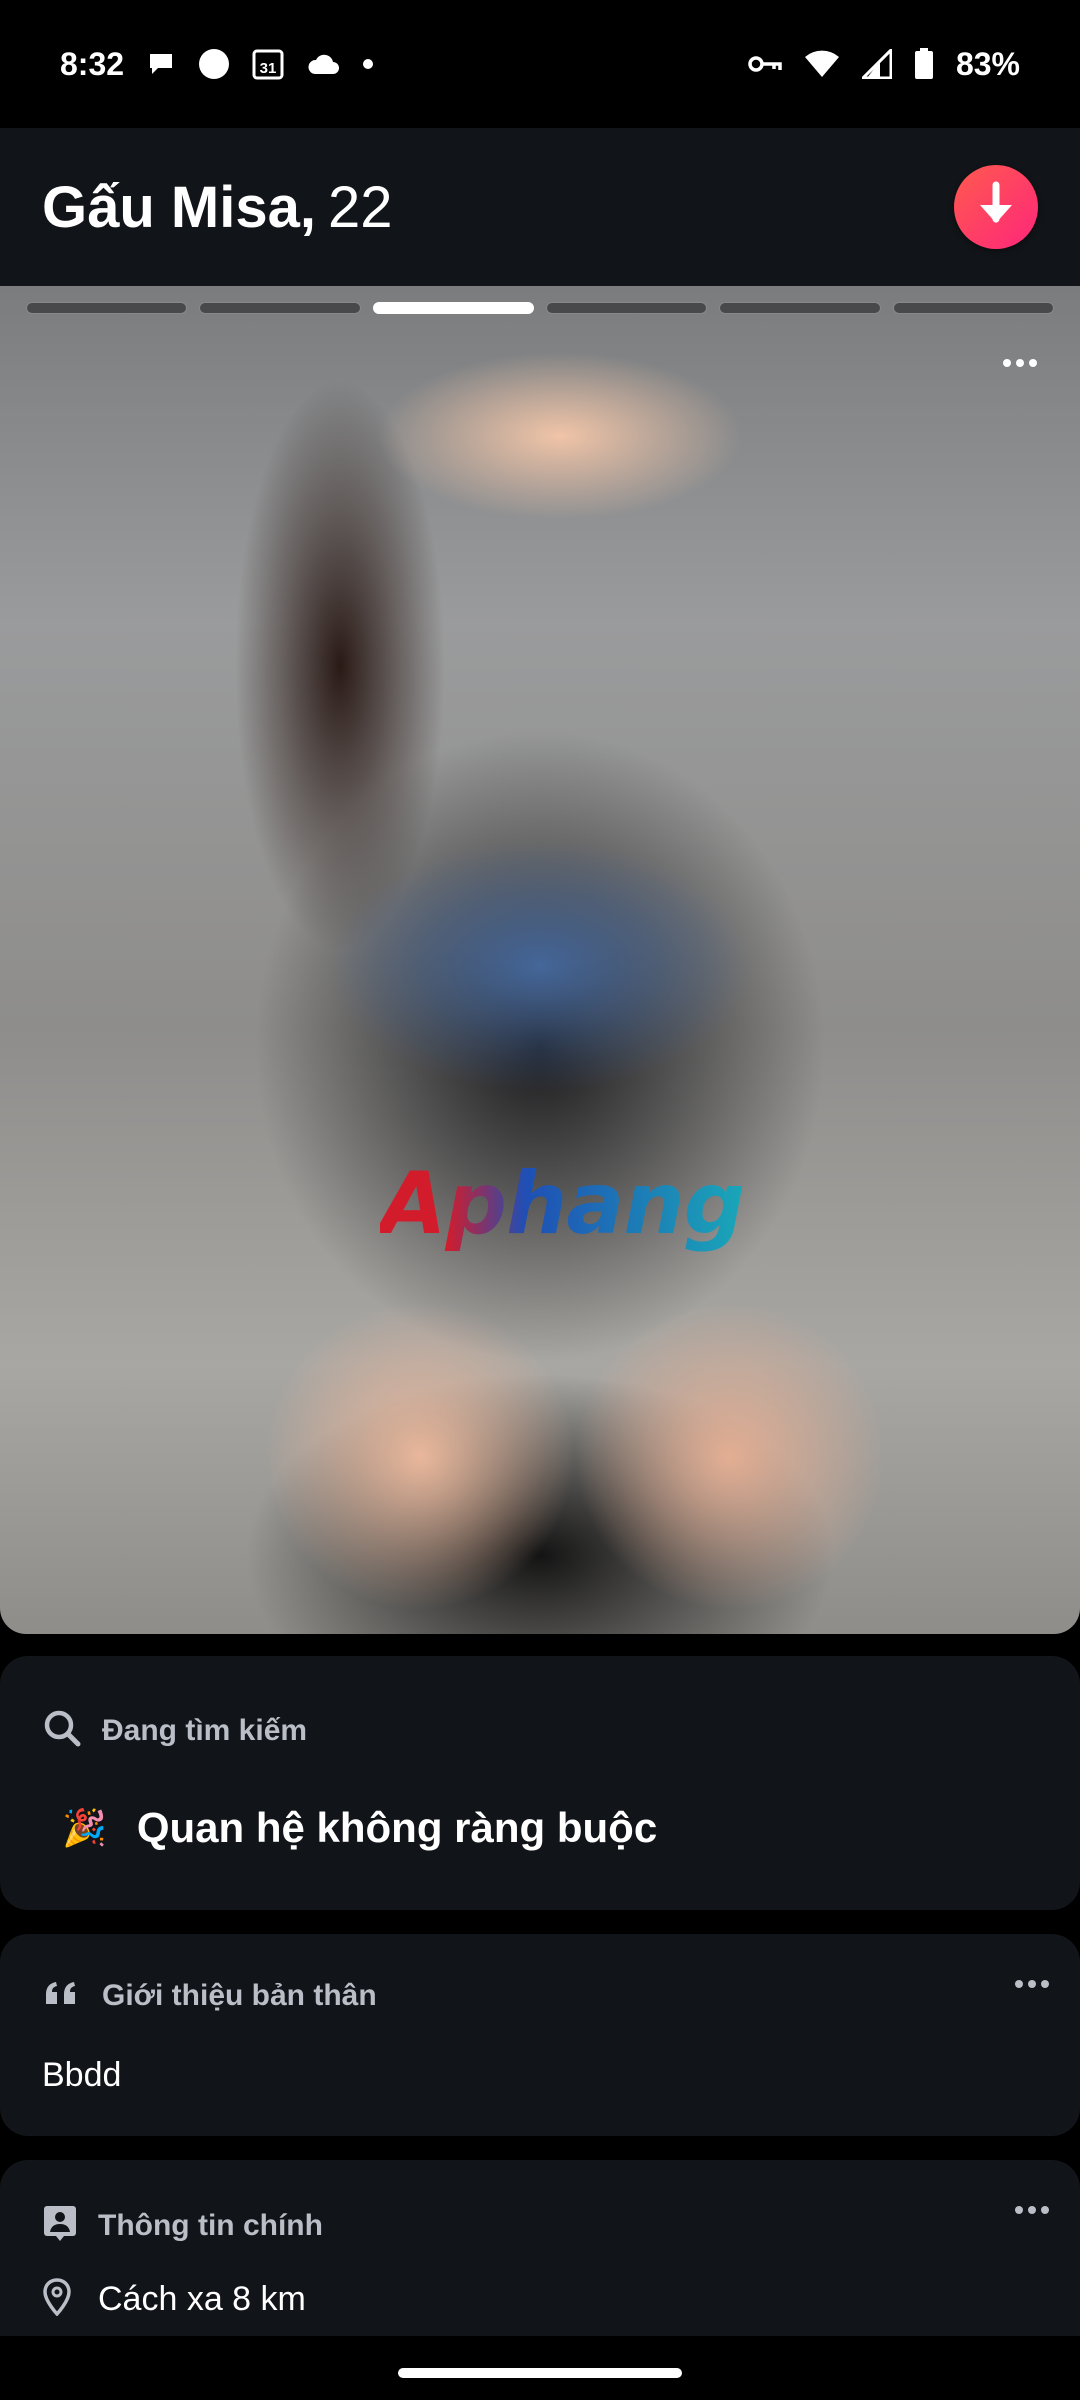  What do you see at coordinates (205, 1730) in the screenshot?
I see `looking-for-label: Đang tìm kiếm` at bounding box center [205, 1730].